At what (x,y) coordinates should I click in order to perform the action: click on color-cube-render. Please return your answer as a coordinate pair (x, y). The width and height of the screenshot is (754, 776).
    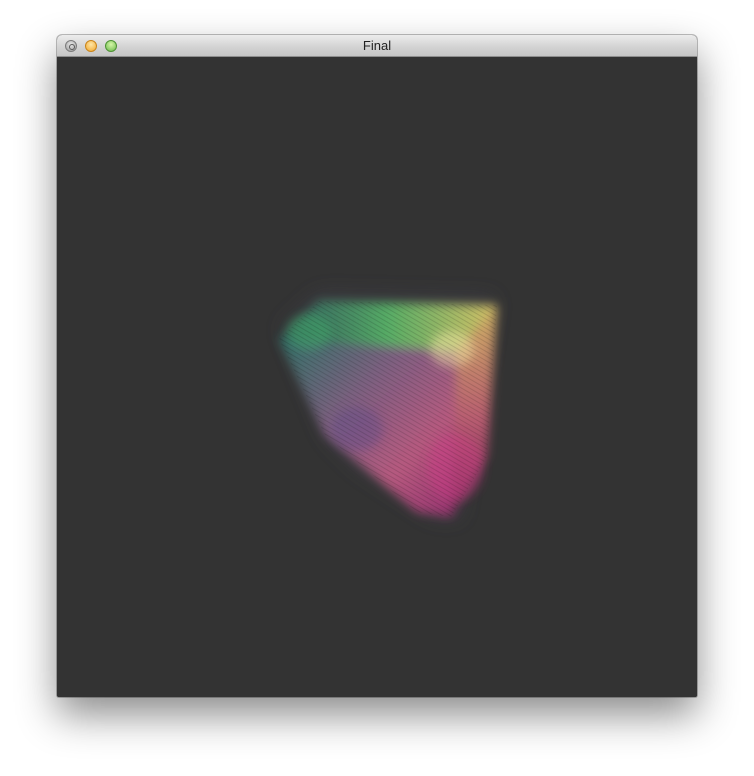
    Looking at the image, I should click on (388, 406).